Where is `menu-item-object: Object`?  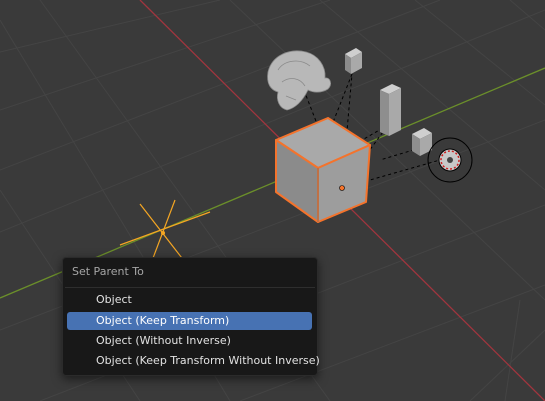
menu-item-object: Object is located at coordinates (189, 300).